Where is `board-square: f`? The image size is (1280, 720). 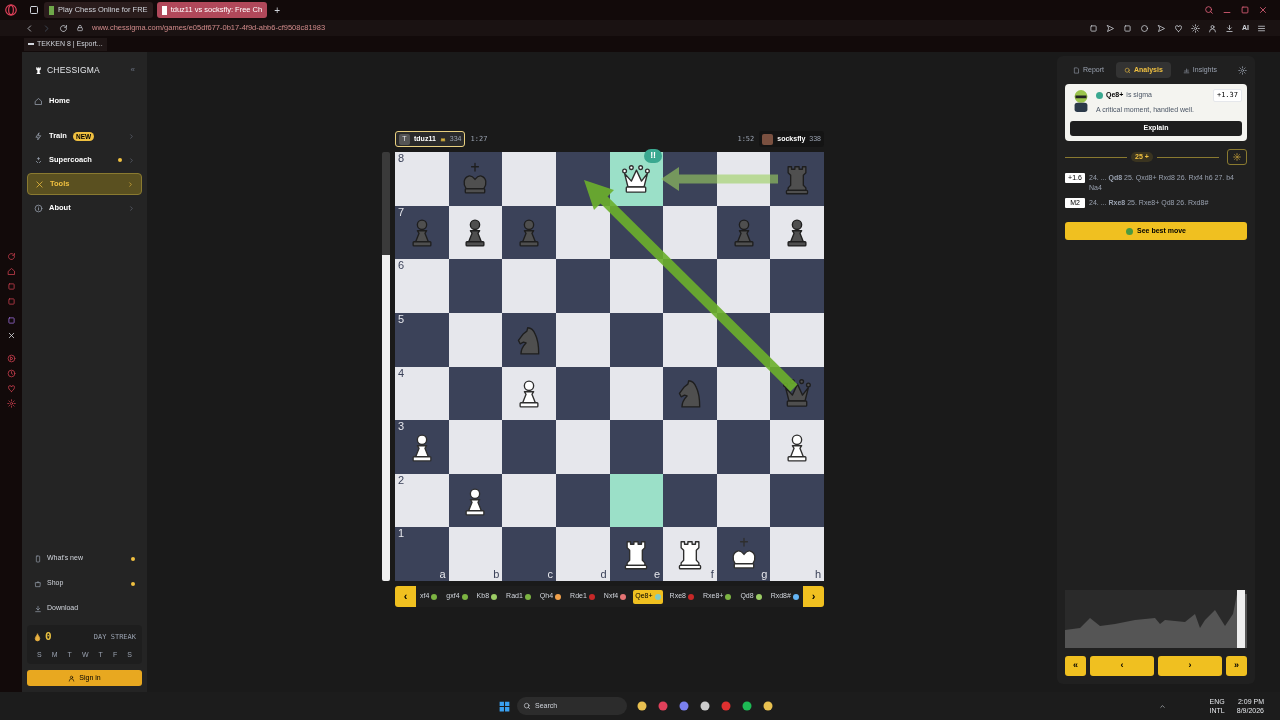 board-square: f is located at coordinates (690, 554).